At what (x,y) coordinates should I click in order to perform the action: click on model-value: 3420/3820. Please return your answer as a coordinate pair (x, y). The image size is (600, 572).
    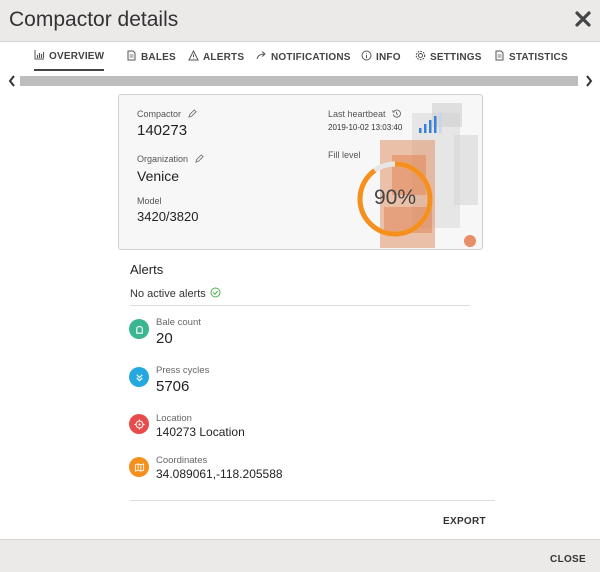
    Looking at the image, I should click on (168, 216).